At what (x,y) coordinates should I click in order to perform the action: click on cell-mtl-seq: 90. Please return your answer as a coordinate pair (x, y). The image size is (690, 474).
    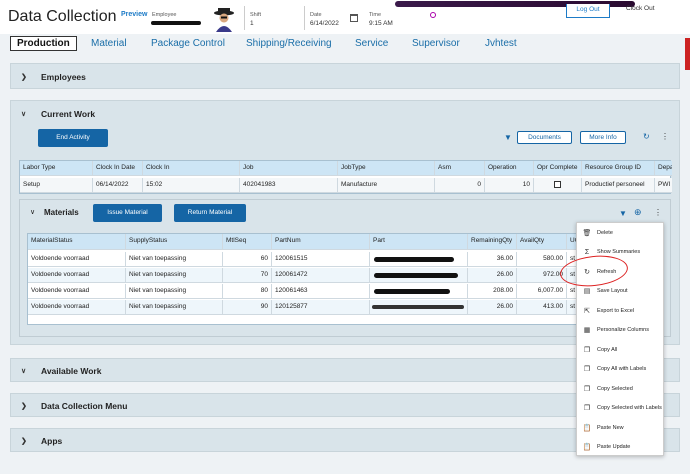
    Looking at the image, I should click on (247, 307).